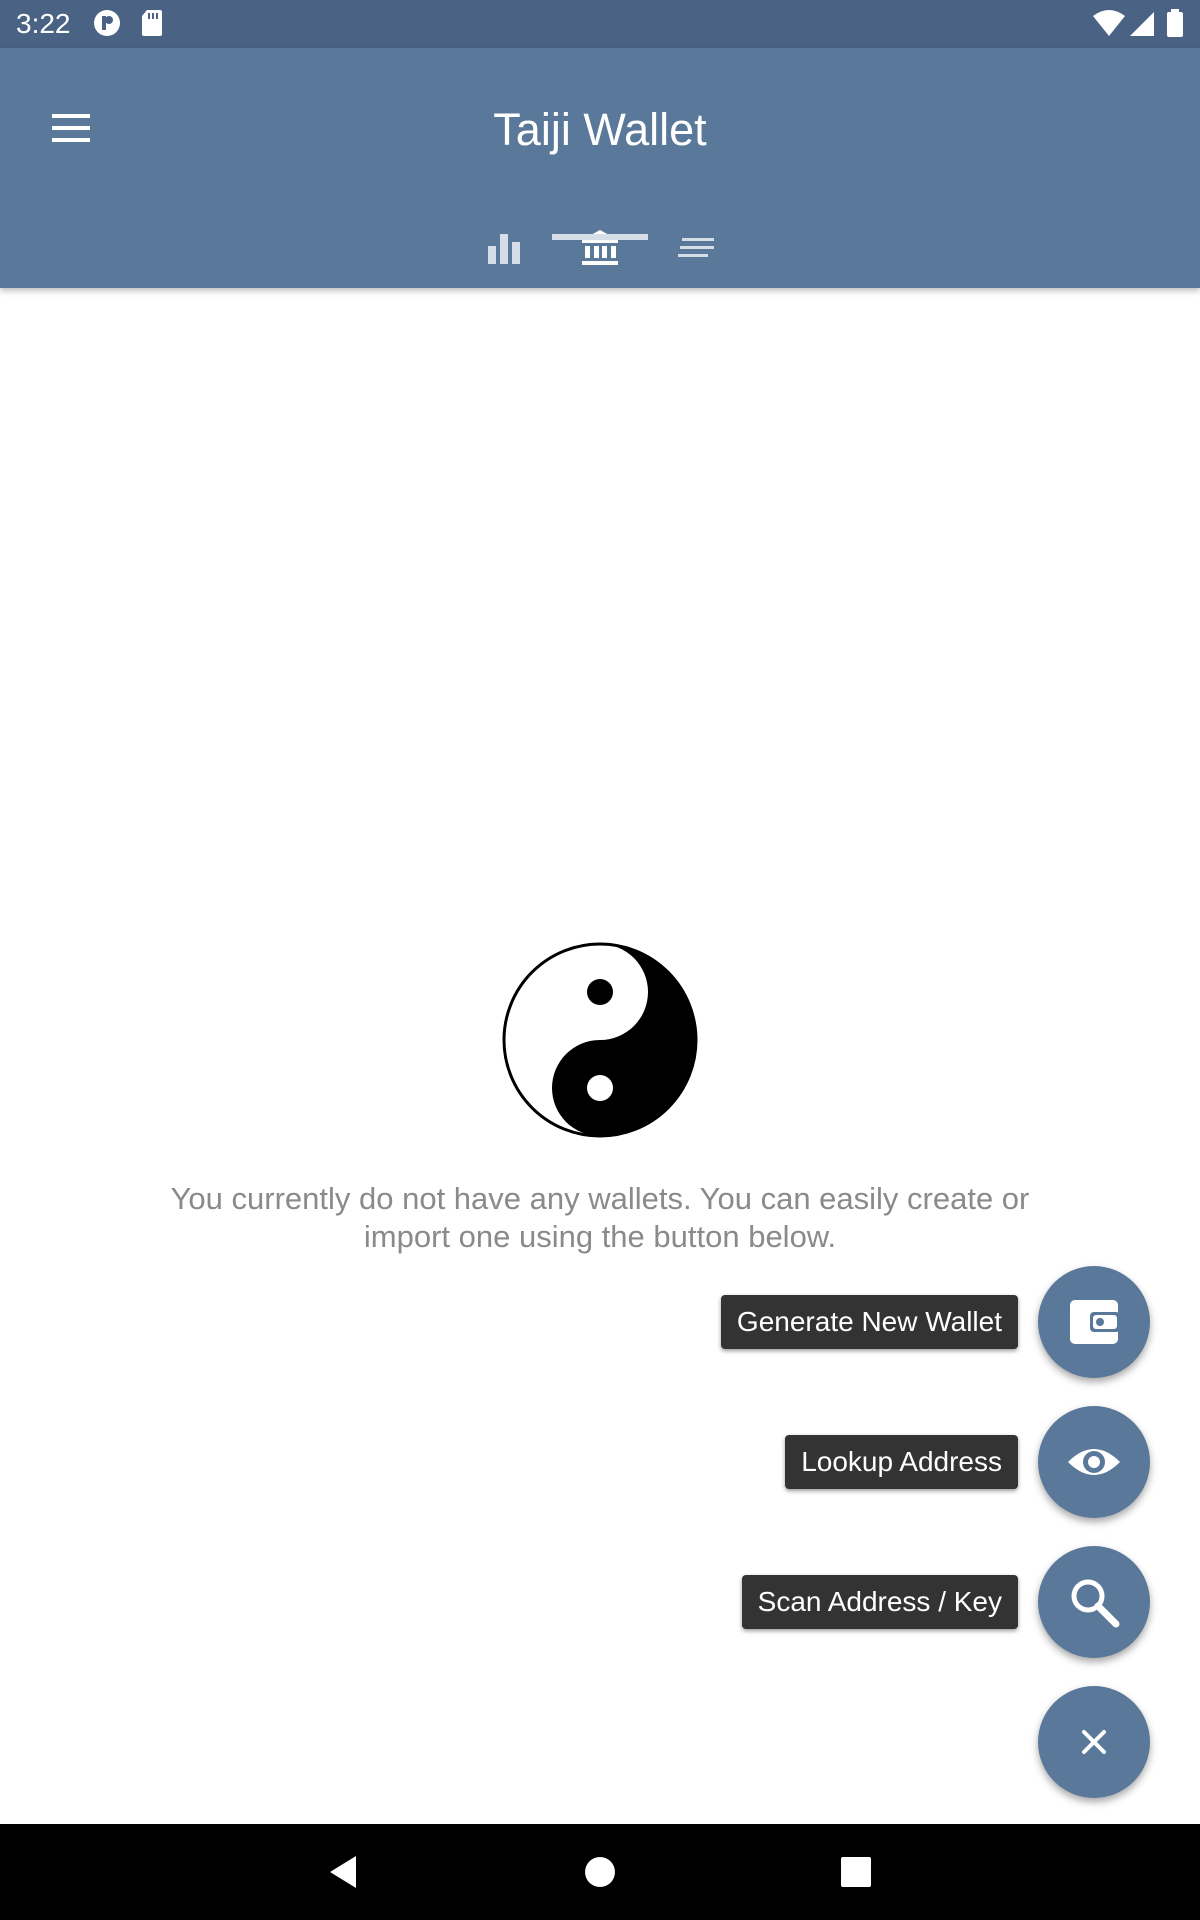 The image size is (1200, 1920). I want to click on bar-chart-icon, so click(504, 249).